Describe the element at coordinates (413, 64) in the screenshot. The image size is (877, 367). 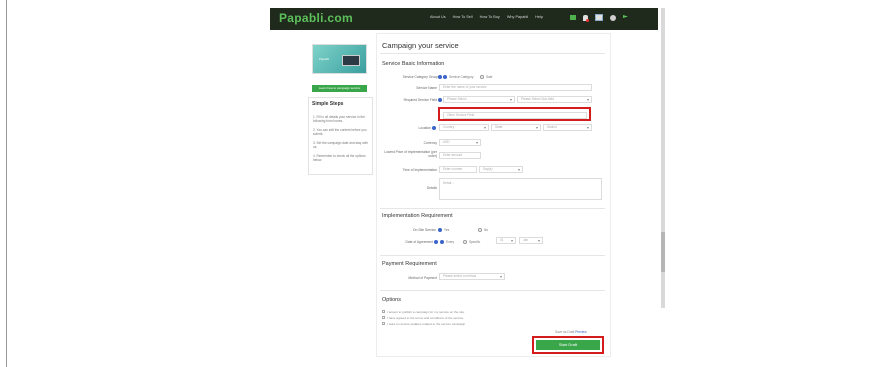
I see `section-basic-title: Service Basic Information` at that location.